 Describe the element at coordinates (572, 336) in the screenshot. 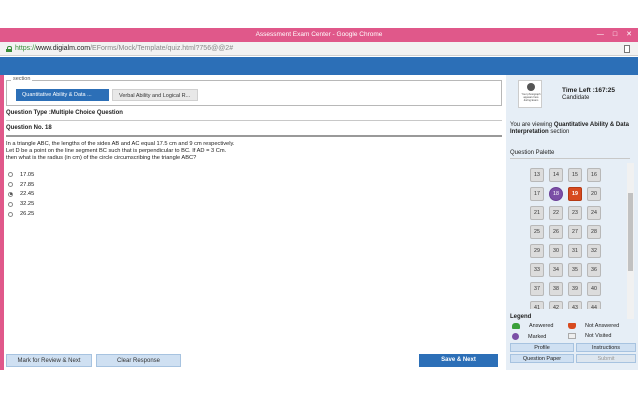

I see `not-visited-icon` at that location.